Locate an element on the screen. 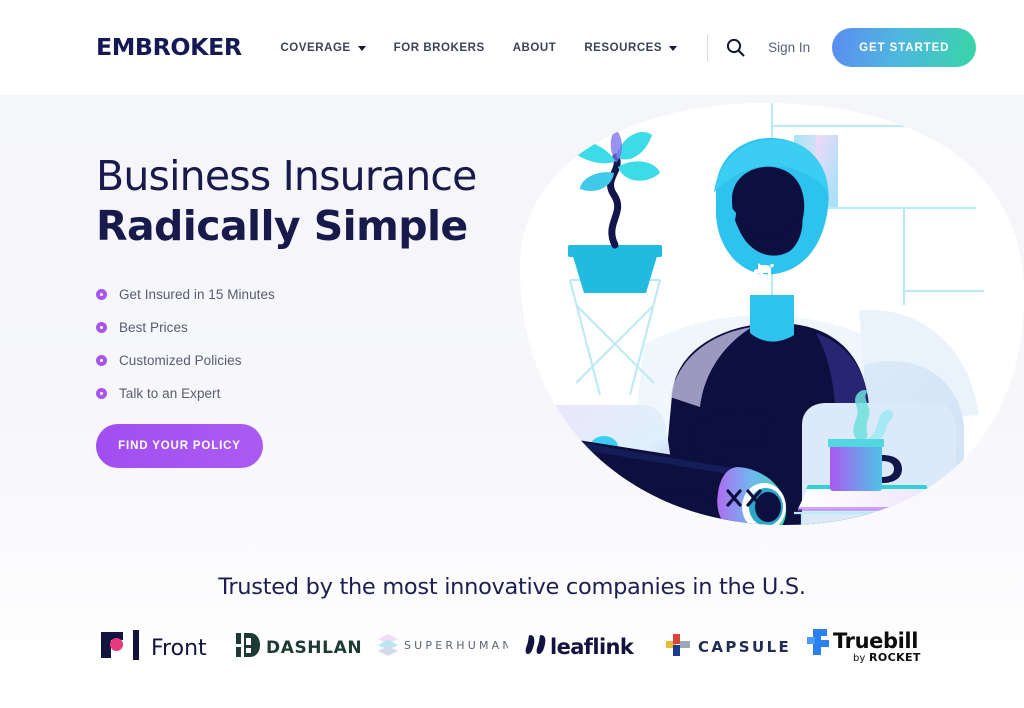 The height and width of the screenshot is (708, 1024). leaflink-logo: leaflink is located at coordinates (583, 645).